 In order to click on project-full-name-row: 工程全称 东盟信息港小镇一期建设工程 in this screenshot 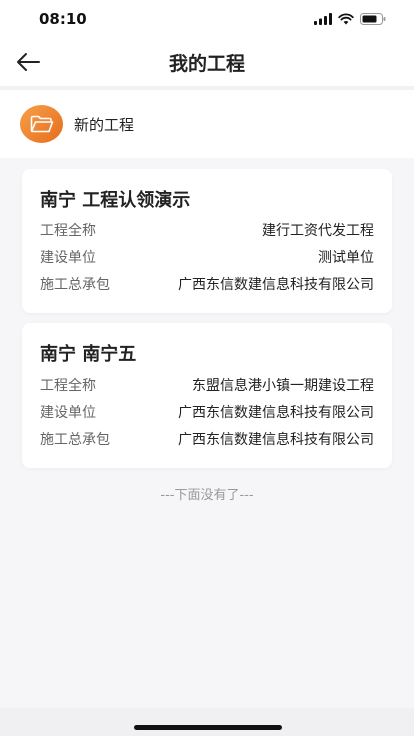, I will do `click(207, 386)`.